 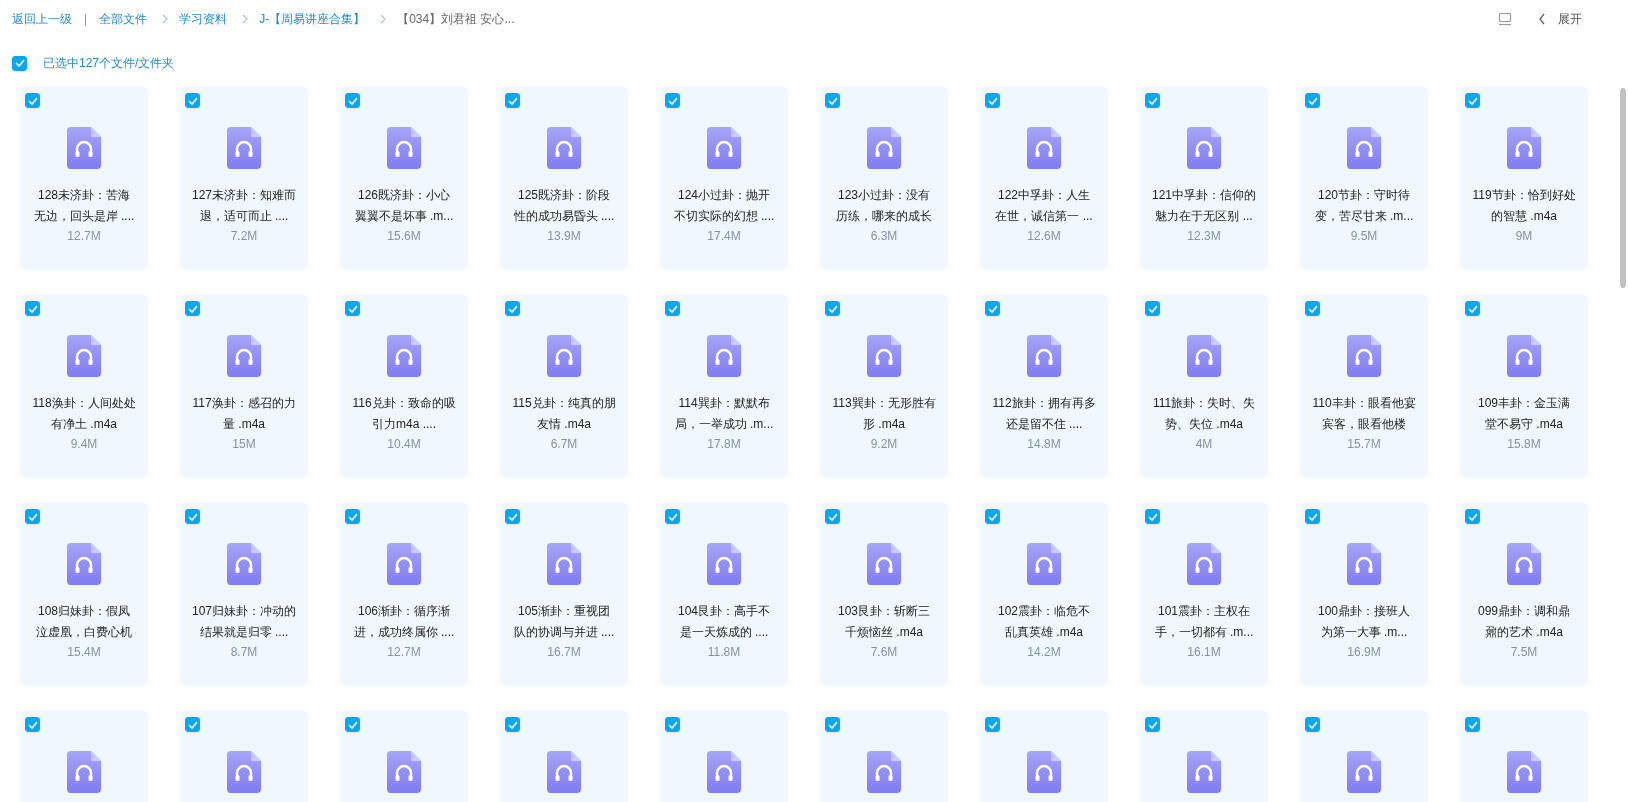 What do you see at coordinates (1524, 178) in the screenshot?
I see `file-card: 119节卦：恰到好处 的智慧 .m4a 9M` at bounding box center [1524, 178].